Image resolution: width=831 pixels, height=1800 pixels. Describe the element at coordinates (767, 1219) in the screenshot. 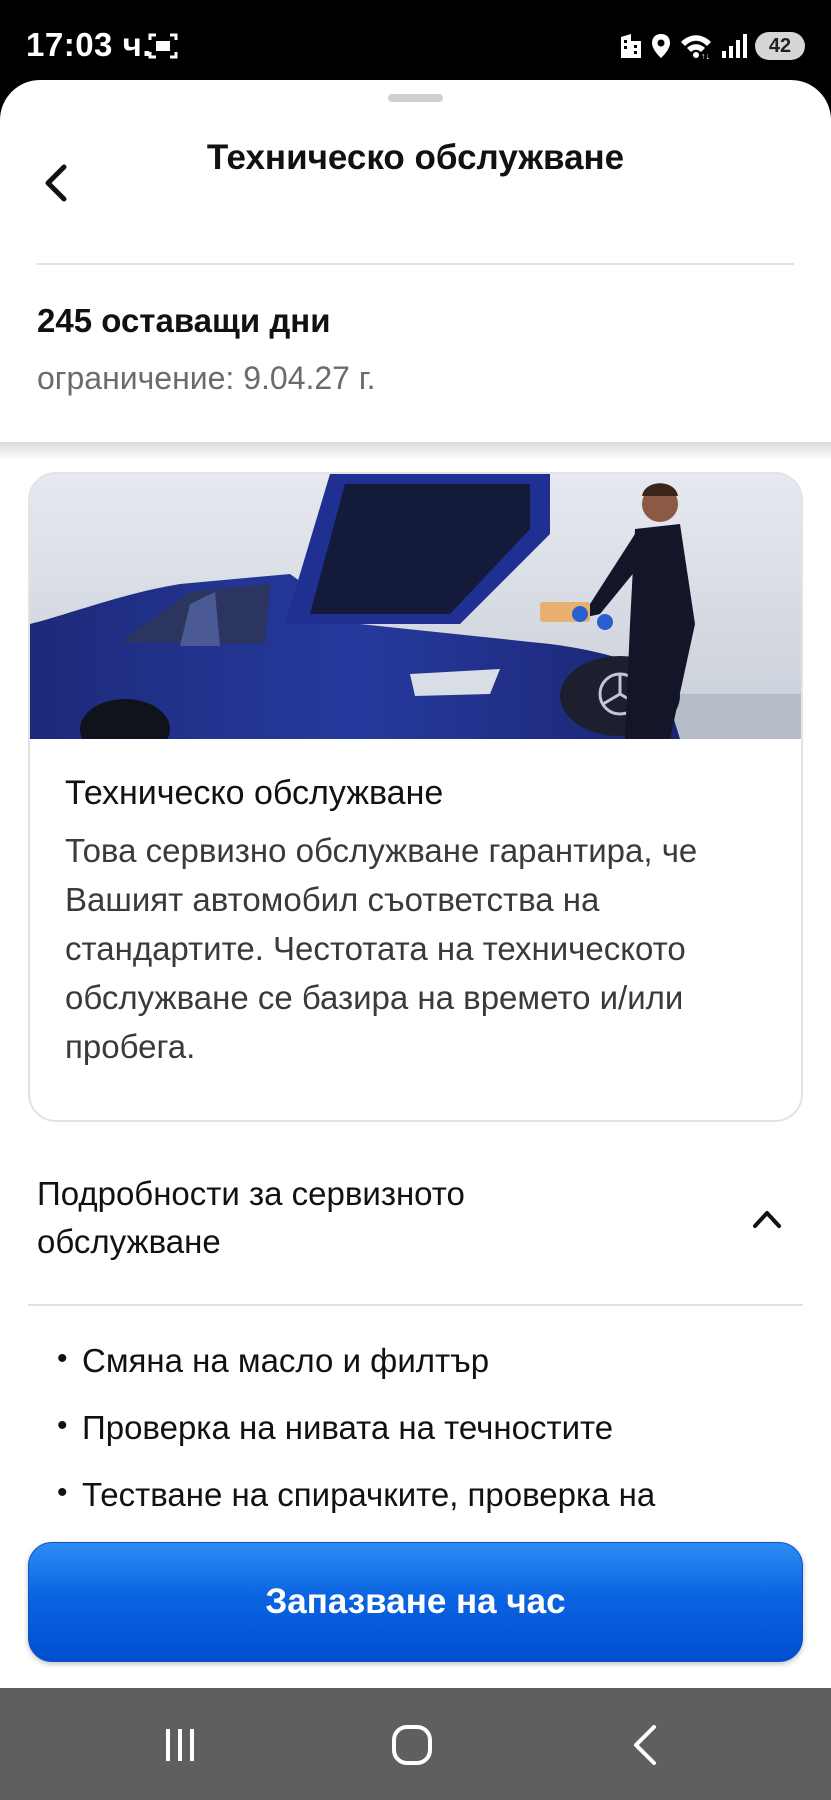

I see `chevron-up-icon` at that location.